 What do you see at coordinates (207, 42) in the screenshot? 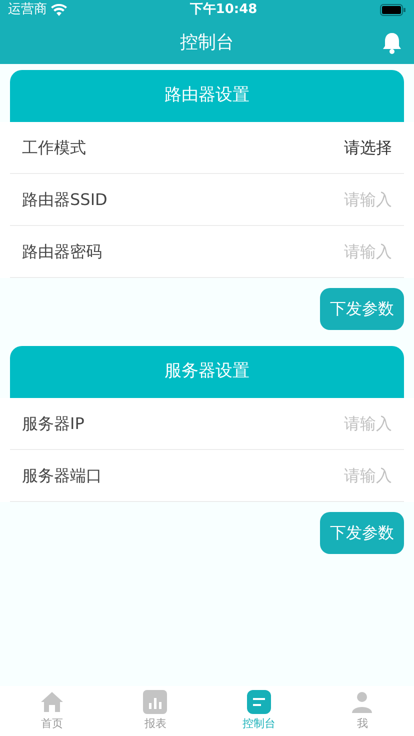
I see `nav-title: 控制台` at bounding box center [207, 42].